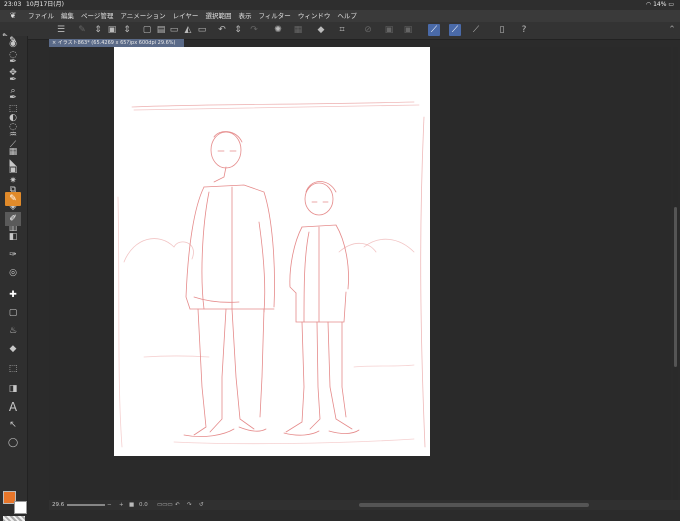 The height and width of the screenshot is (521, 680). I want to click on eyedropper-icon: ⟋, so click(13, 145).